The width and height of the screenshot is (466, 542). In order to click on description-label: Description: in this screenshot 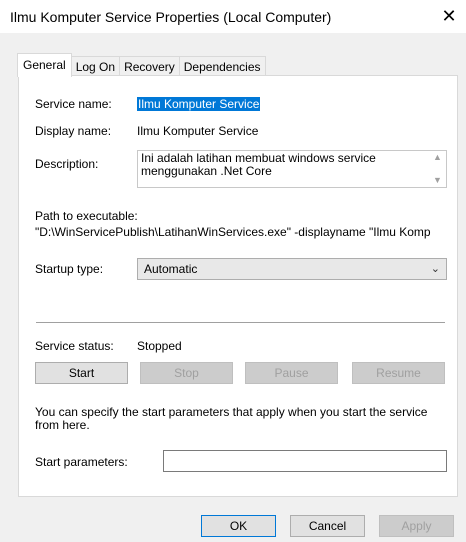, I will do `click(67, 164)`.